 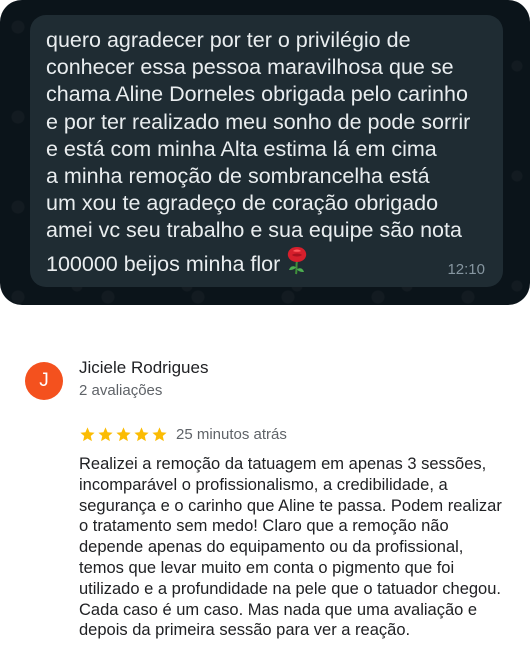 What do you see at coordinates (121, 390) in the screenshot?
I see `author-review-count: 2 avaliações` at bounding box center [121, 390].